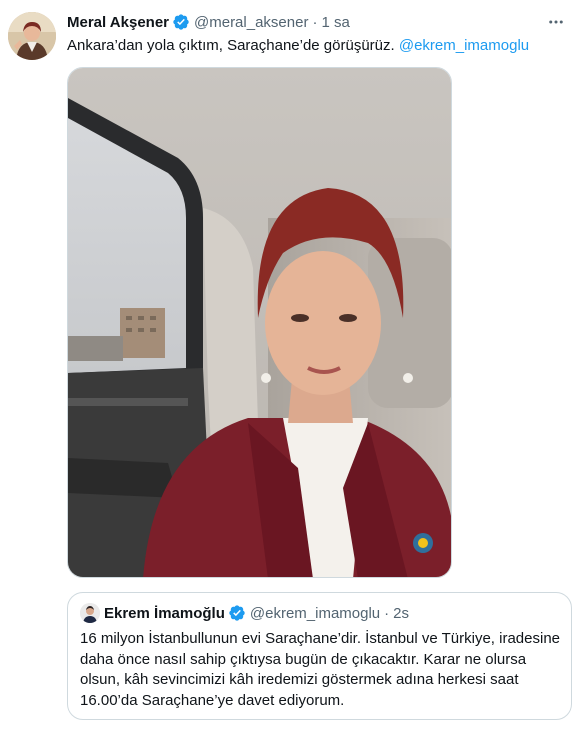 The height and width of the screenshot is (734, 582). I want to click on author-avatar, so click(32, 36).